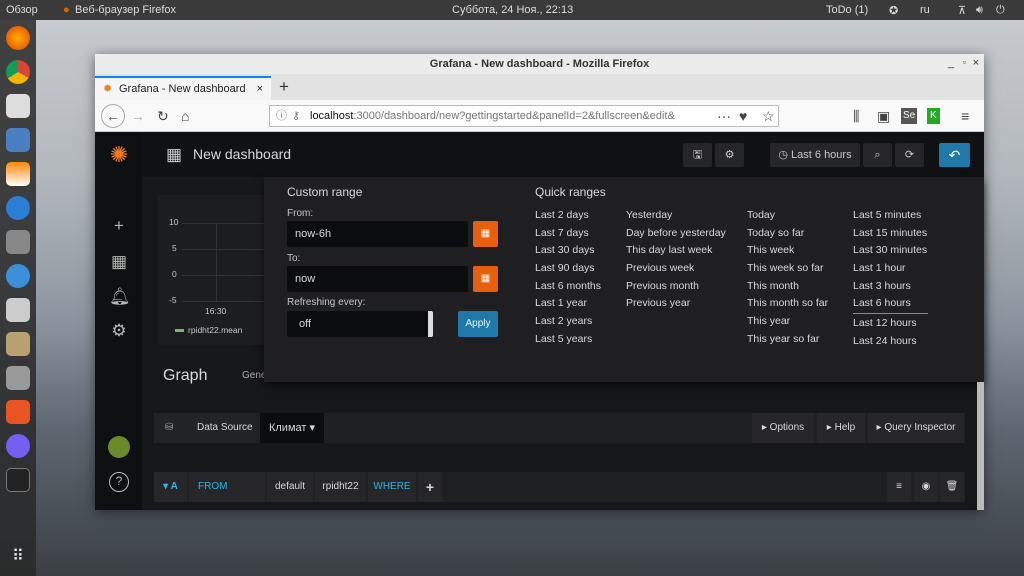 This screenshot has height=576, width=1024. Describe the element at coordinates (18, 310) in the screenshot. I see `calculator-icon` at that location.